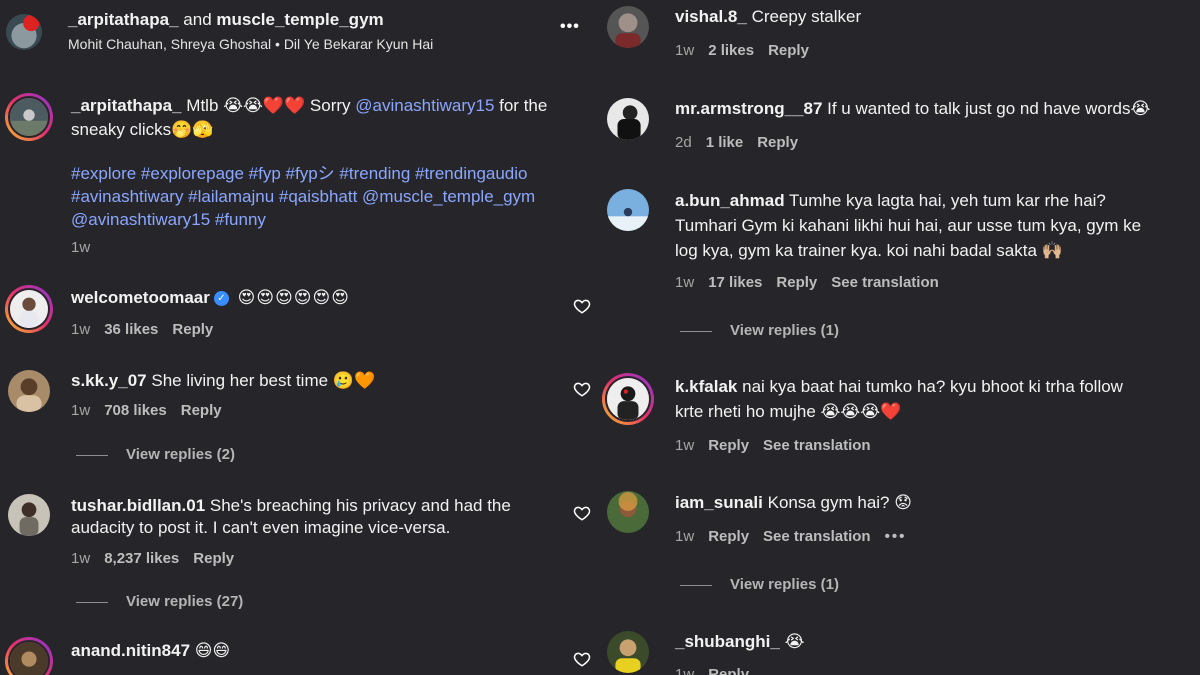 The image size is (1200, 675). What do you see at coordinates (142, 129) in the screenshot?
I see `caption-line-2: sneaky clicks🤭🫣` at bounding box center [142, 129].